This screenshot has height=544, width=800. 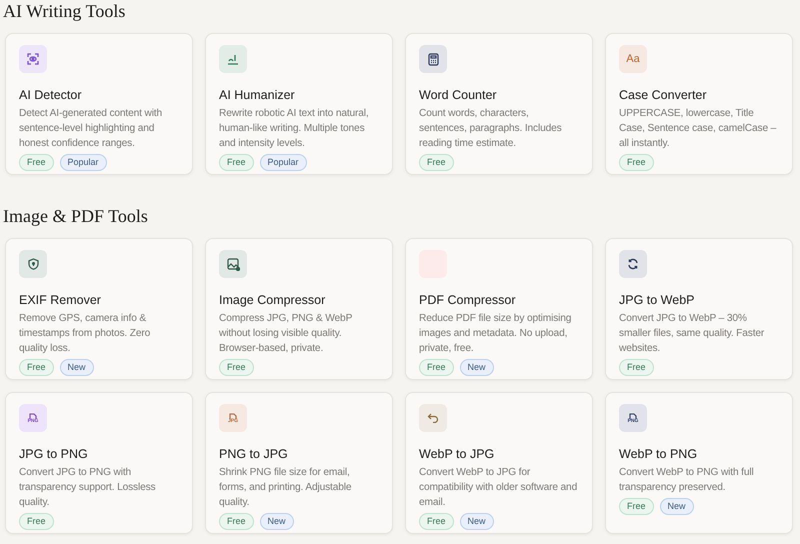 I want to click on tool-description: UPPERCASE, lowercase, Title Case, Sentence case, camelCase – all instantly., so click(x=698, y=129).